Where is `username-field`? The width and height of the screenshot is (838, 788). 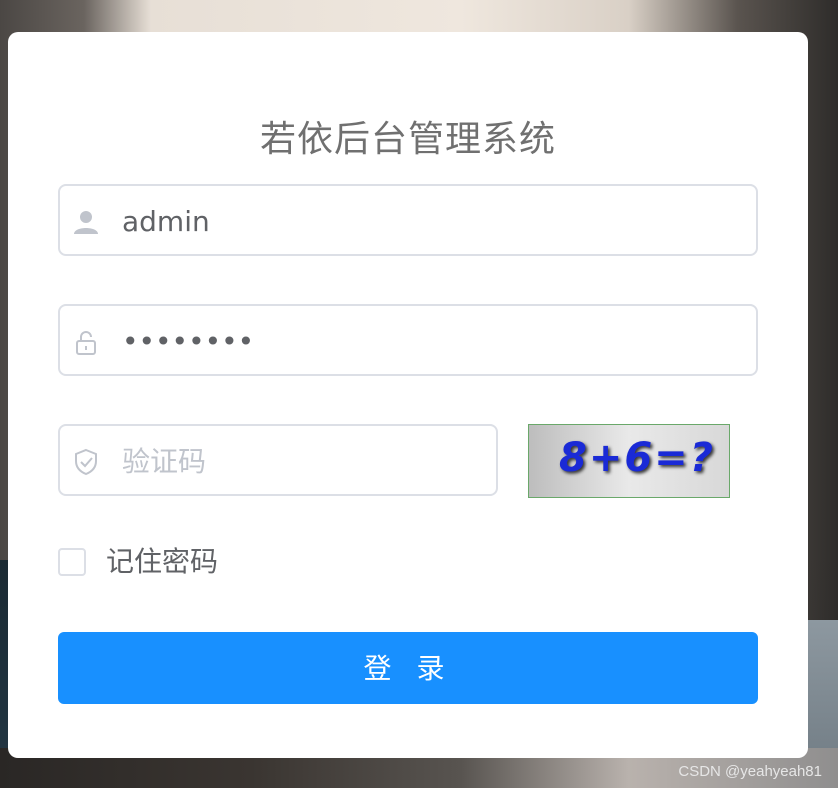
username-field is located at coordinates (408, 220).